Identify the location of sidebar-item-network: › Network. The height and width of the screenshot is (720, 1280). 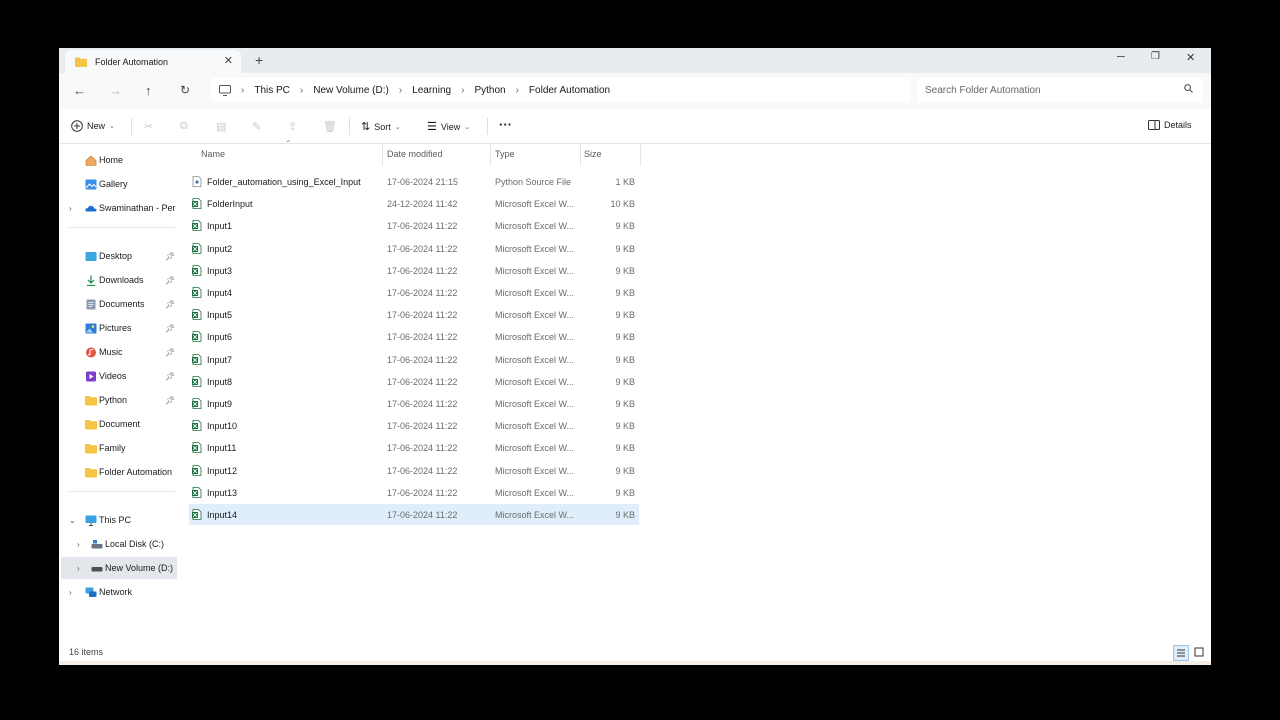
(119, 592).